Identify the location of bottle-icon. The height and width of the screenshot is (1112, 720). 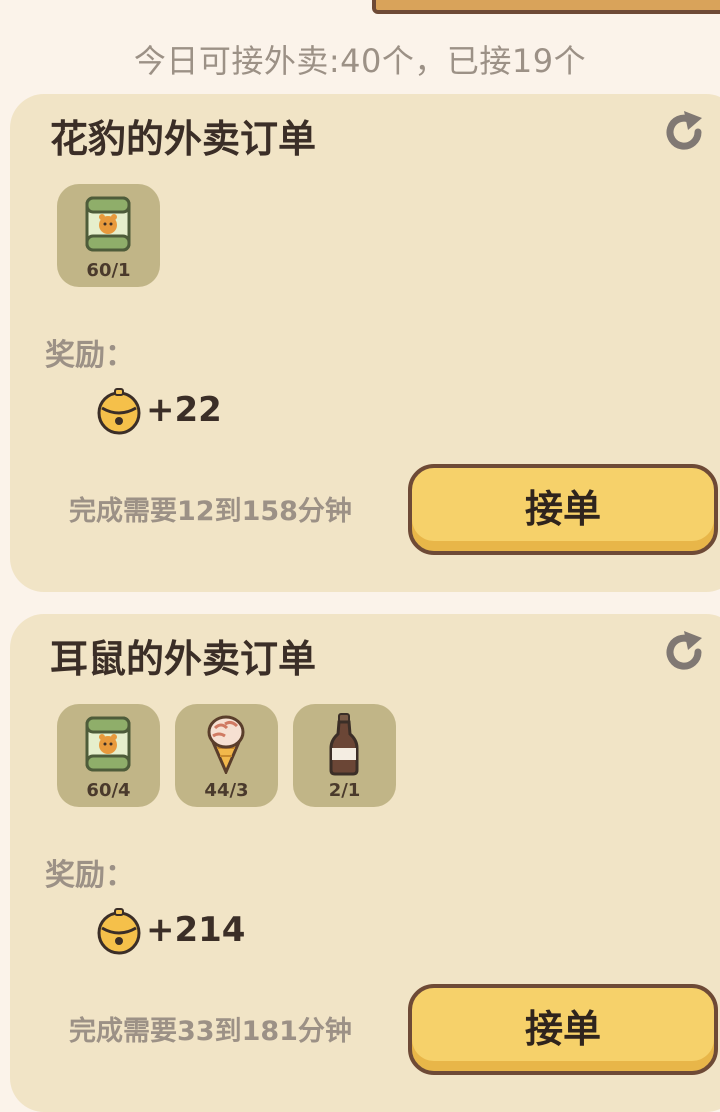
(344, 744).